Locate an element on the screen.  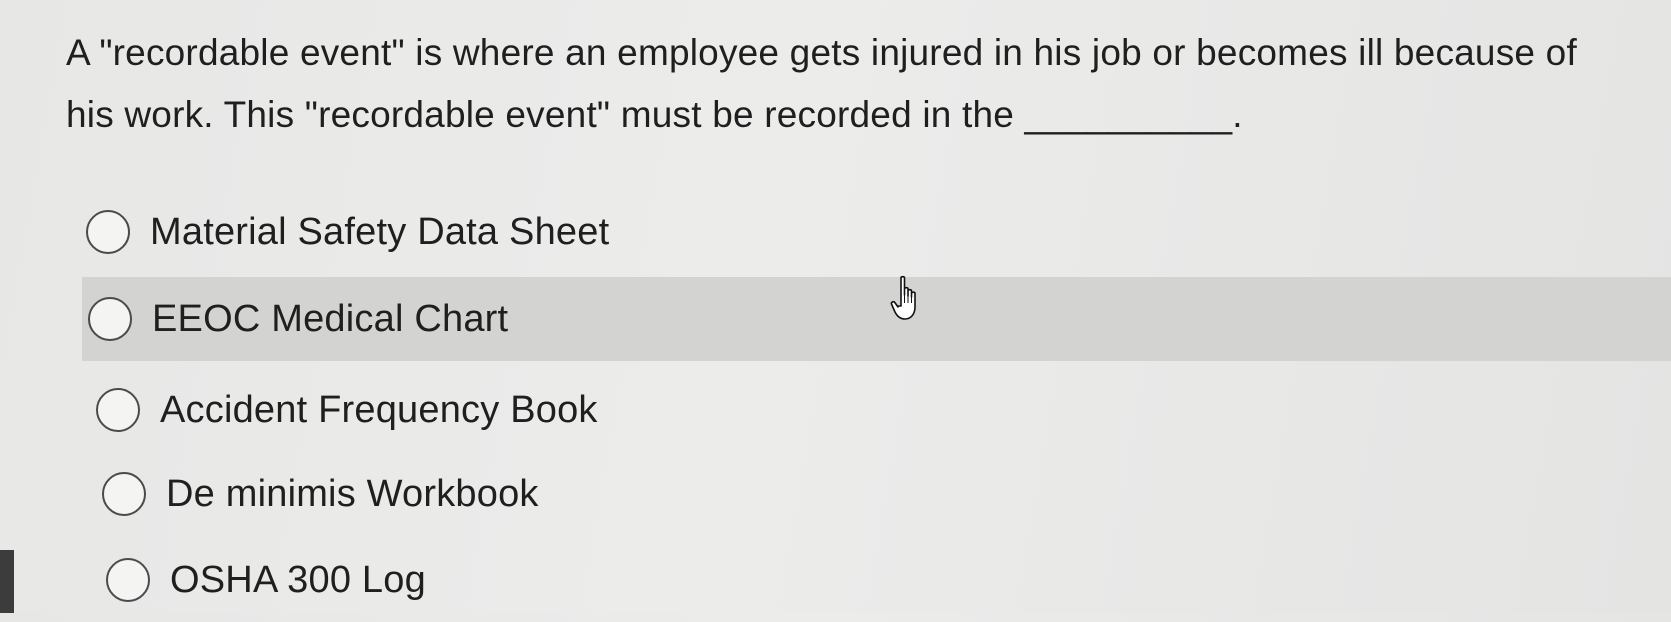
option-osha-300-log: OSHA 300 Log is located at coordinates (266, 580).